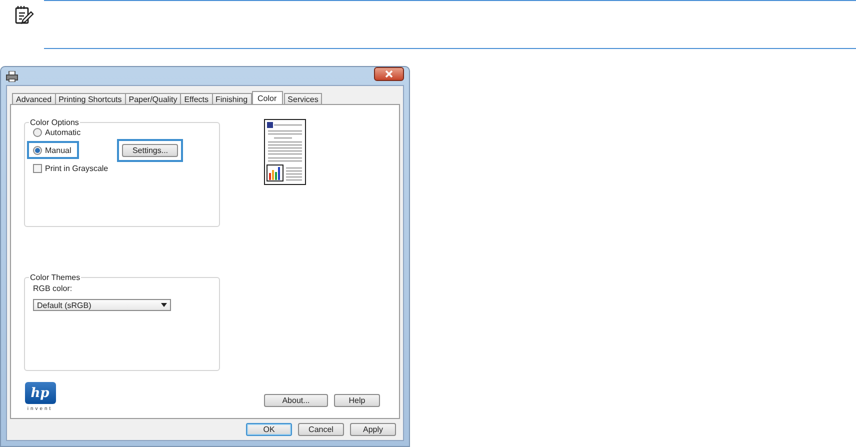 This screenshot has width=856, height=447. I want to click on close-icon, so click(389, 74).